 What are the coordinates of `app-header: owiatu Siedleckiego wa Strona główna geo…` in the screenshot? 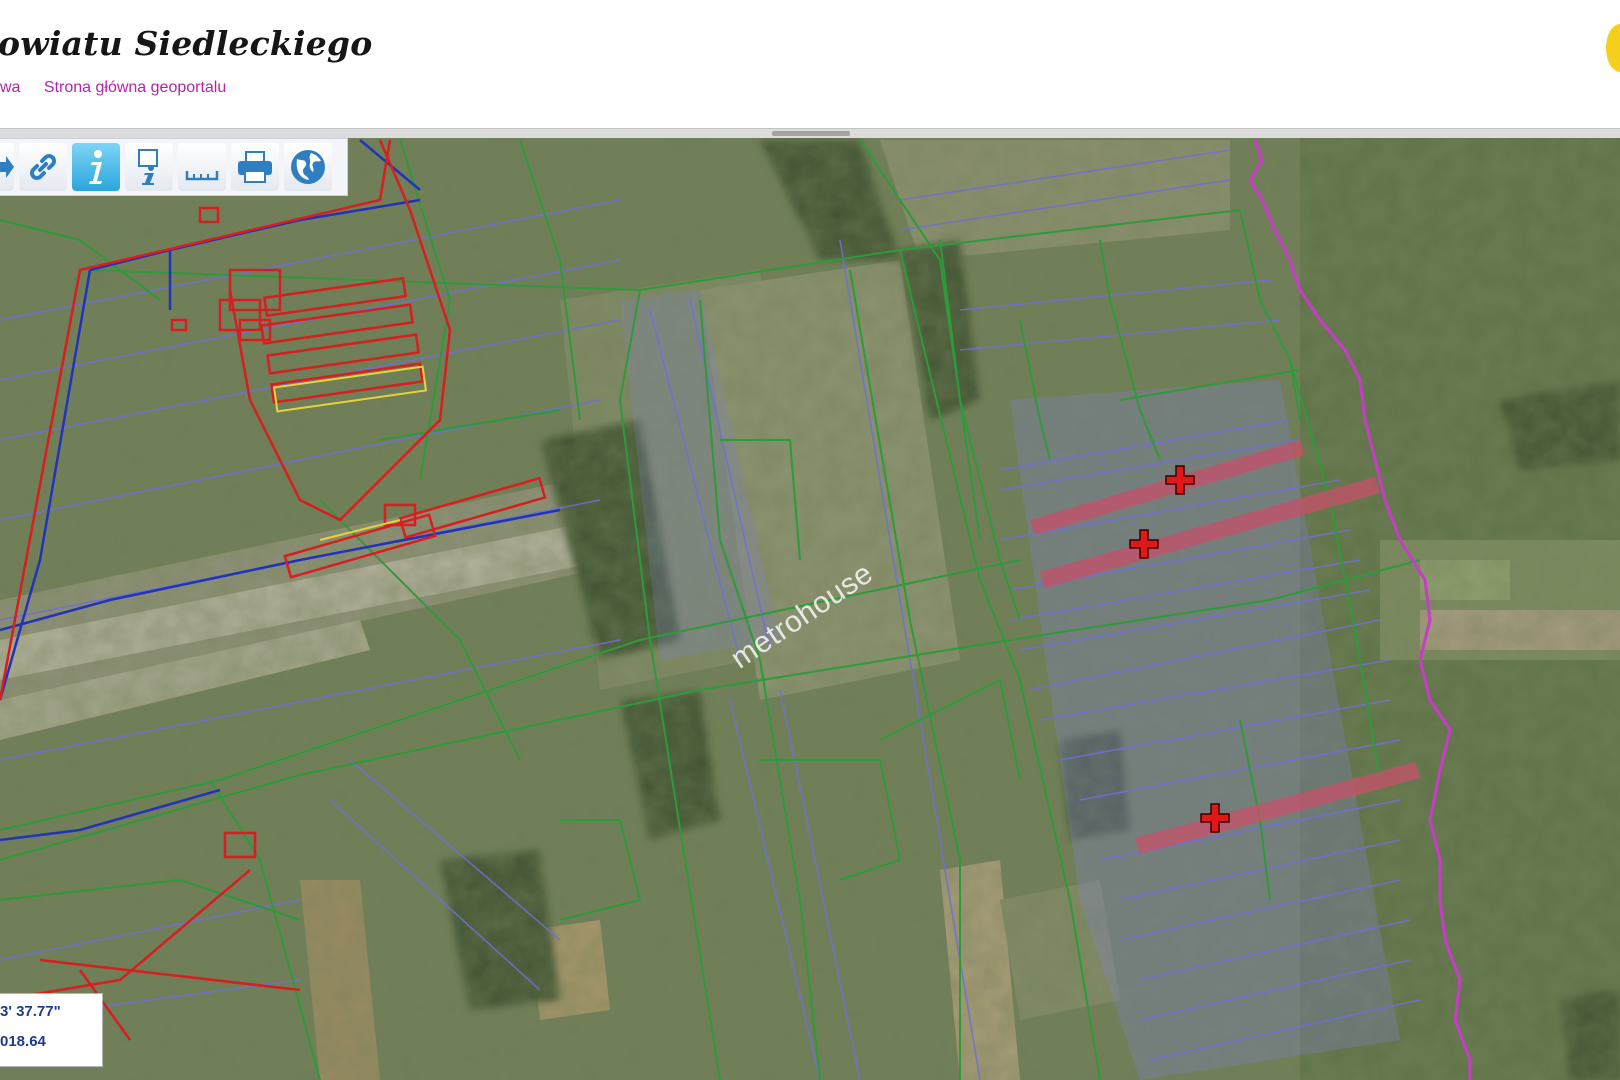 It's located at (810, 68).